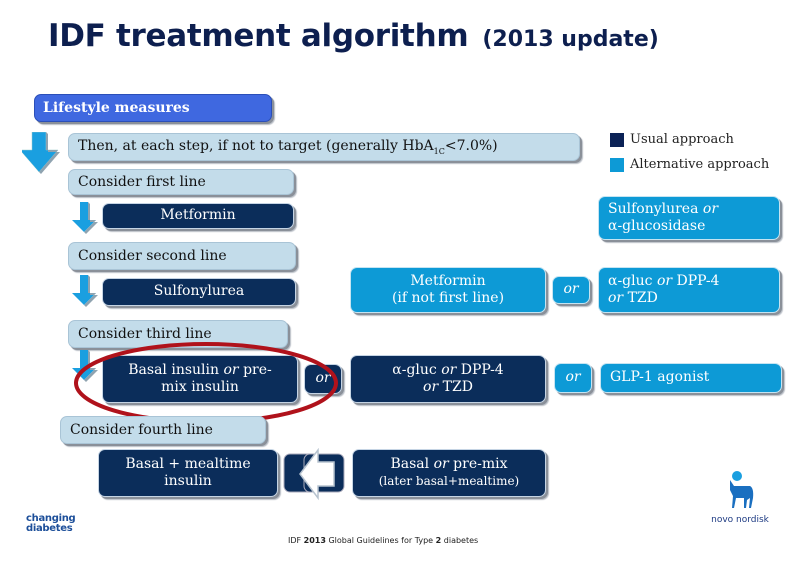 The height and width of the screenshot is (567, 794). I want to click on fourth-line-basal-mealtime: Basal + mealtime insulin, so click(188, 473).